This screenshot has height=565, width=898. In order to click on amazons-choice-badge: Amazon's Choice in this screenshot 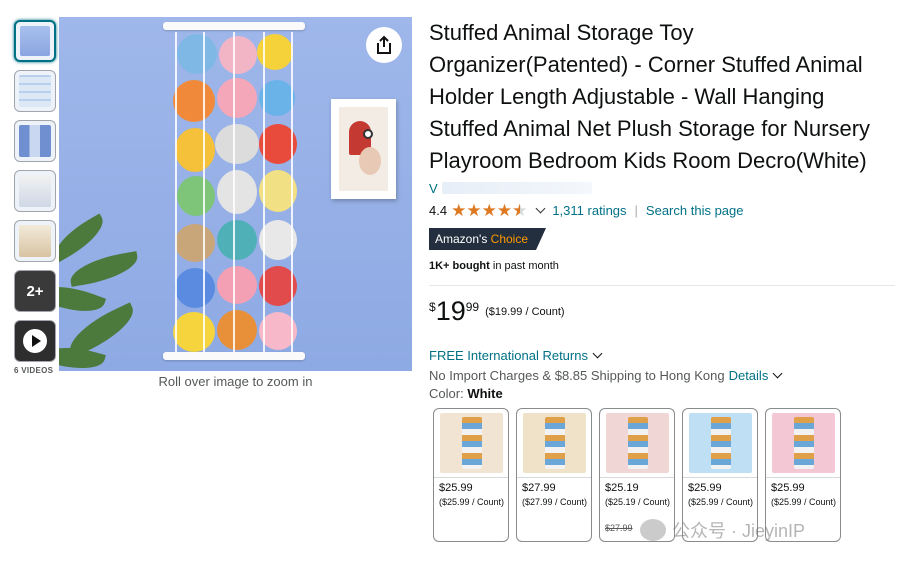, I will do `click(488, 239)`.